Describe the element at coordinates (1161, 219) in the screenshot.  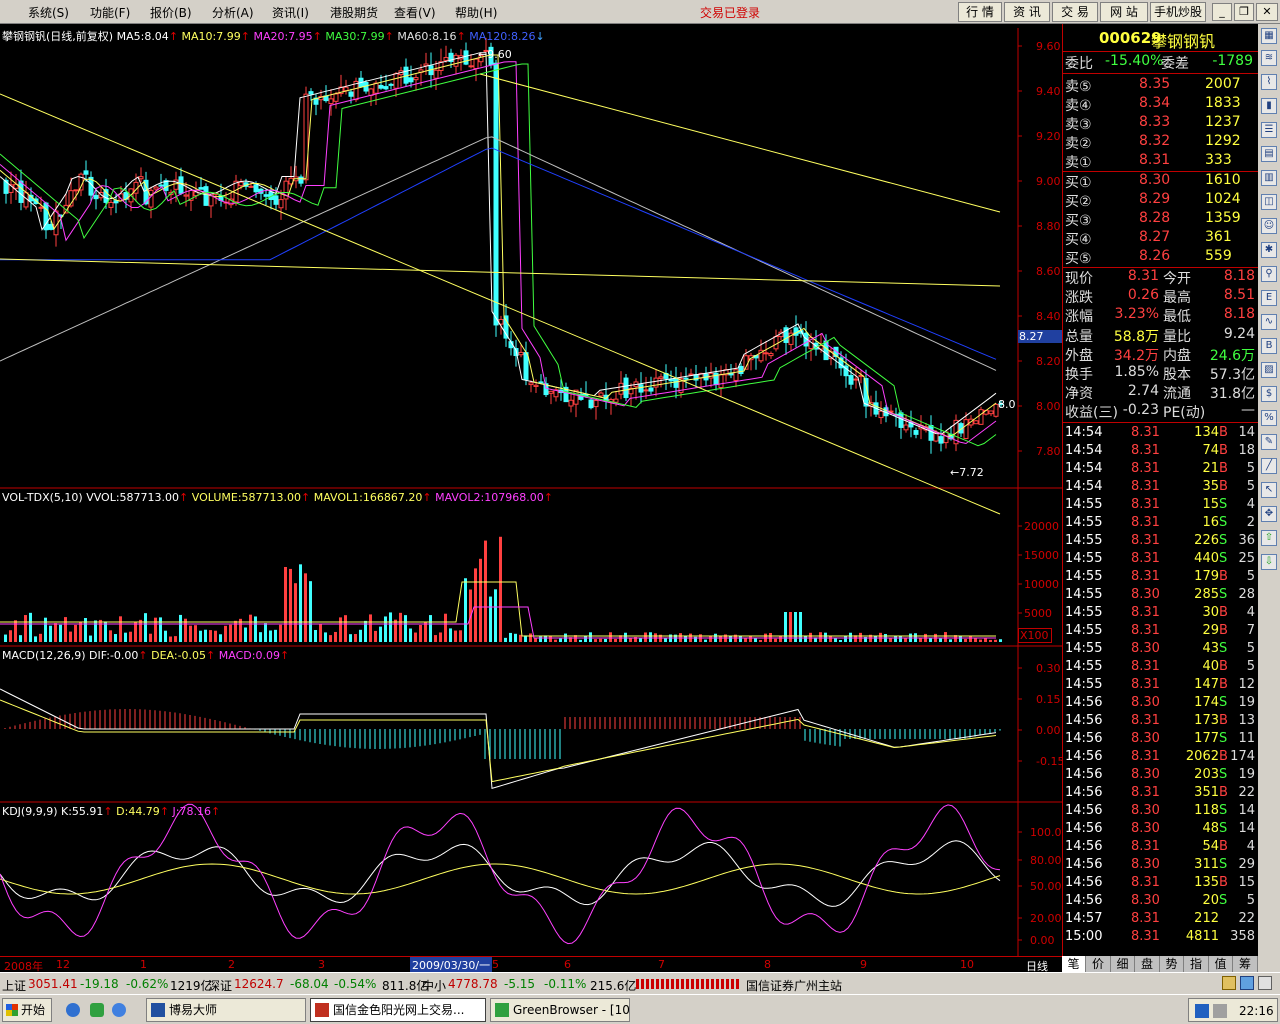
I see `bid-level-row: 买③ 8.28 1359` at that location.